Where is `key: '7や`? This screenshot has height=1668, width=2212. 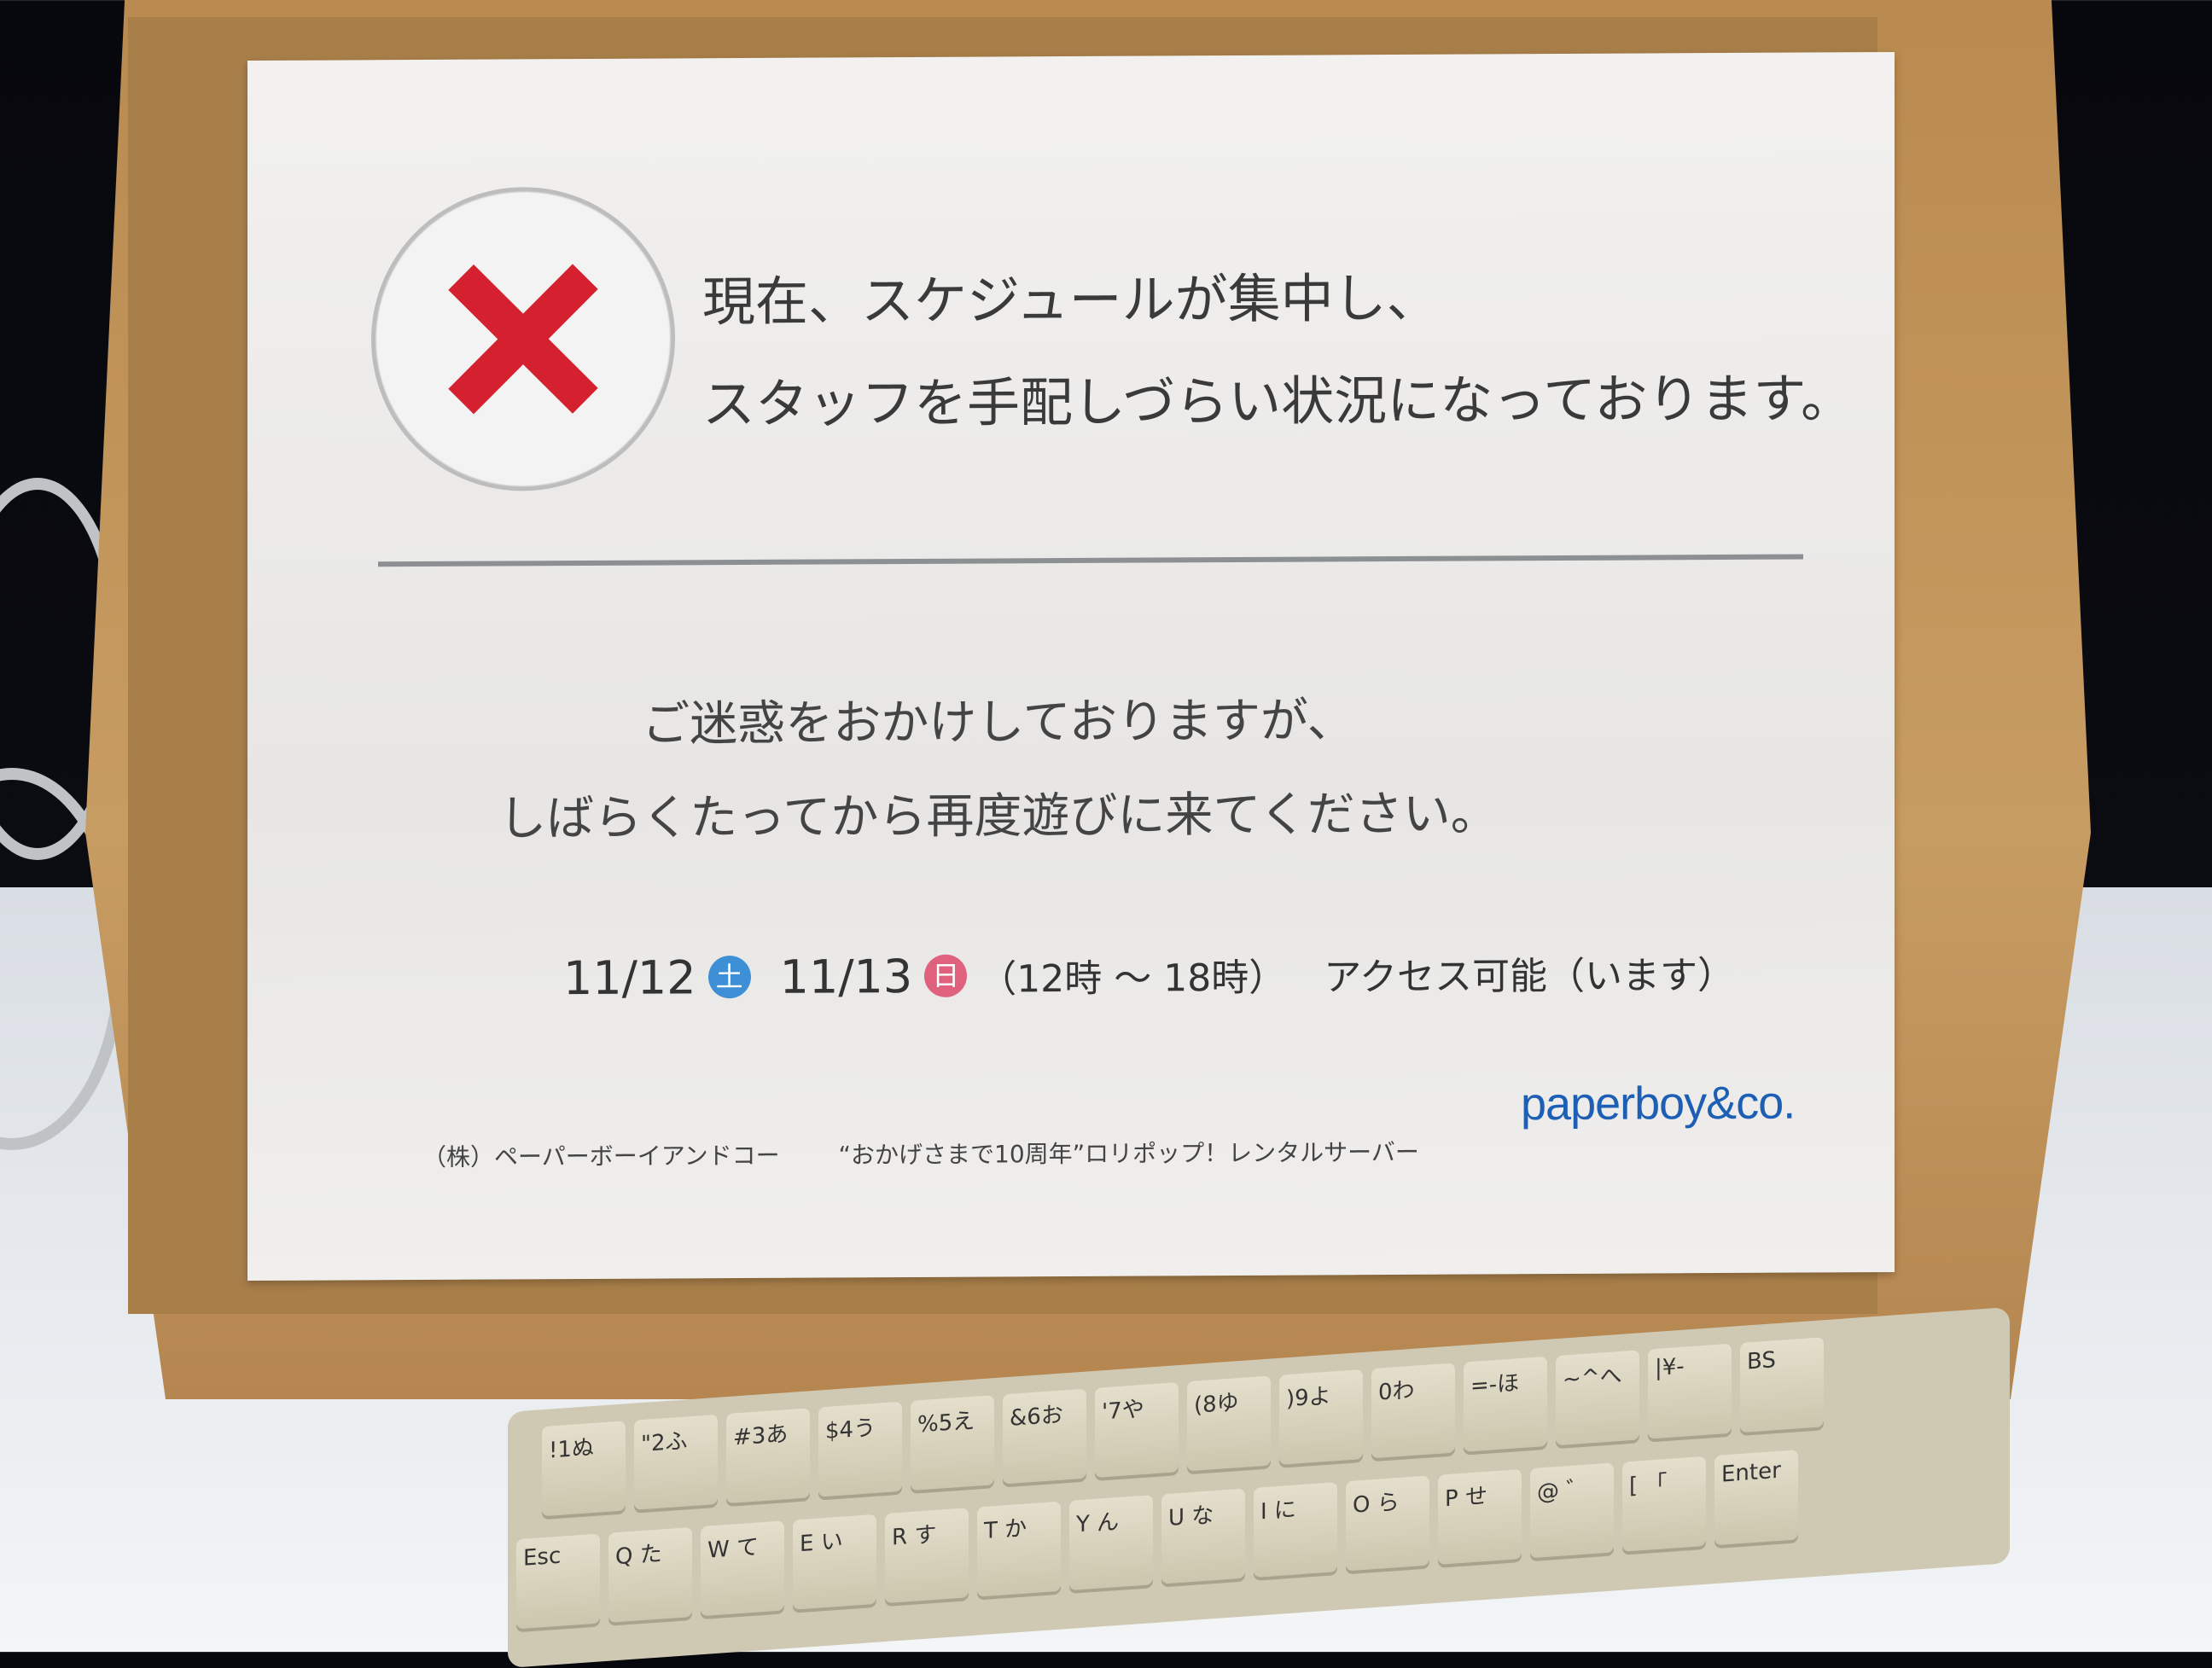 key: '7や is located at coordinates (1137, 1430).